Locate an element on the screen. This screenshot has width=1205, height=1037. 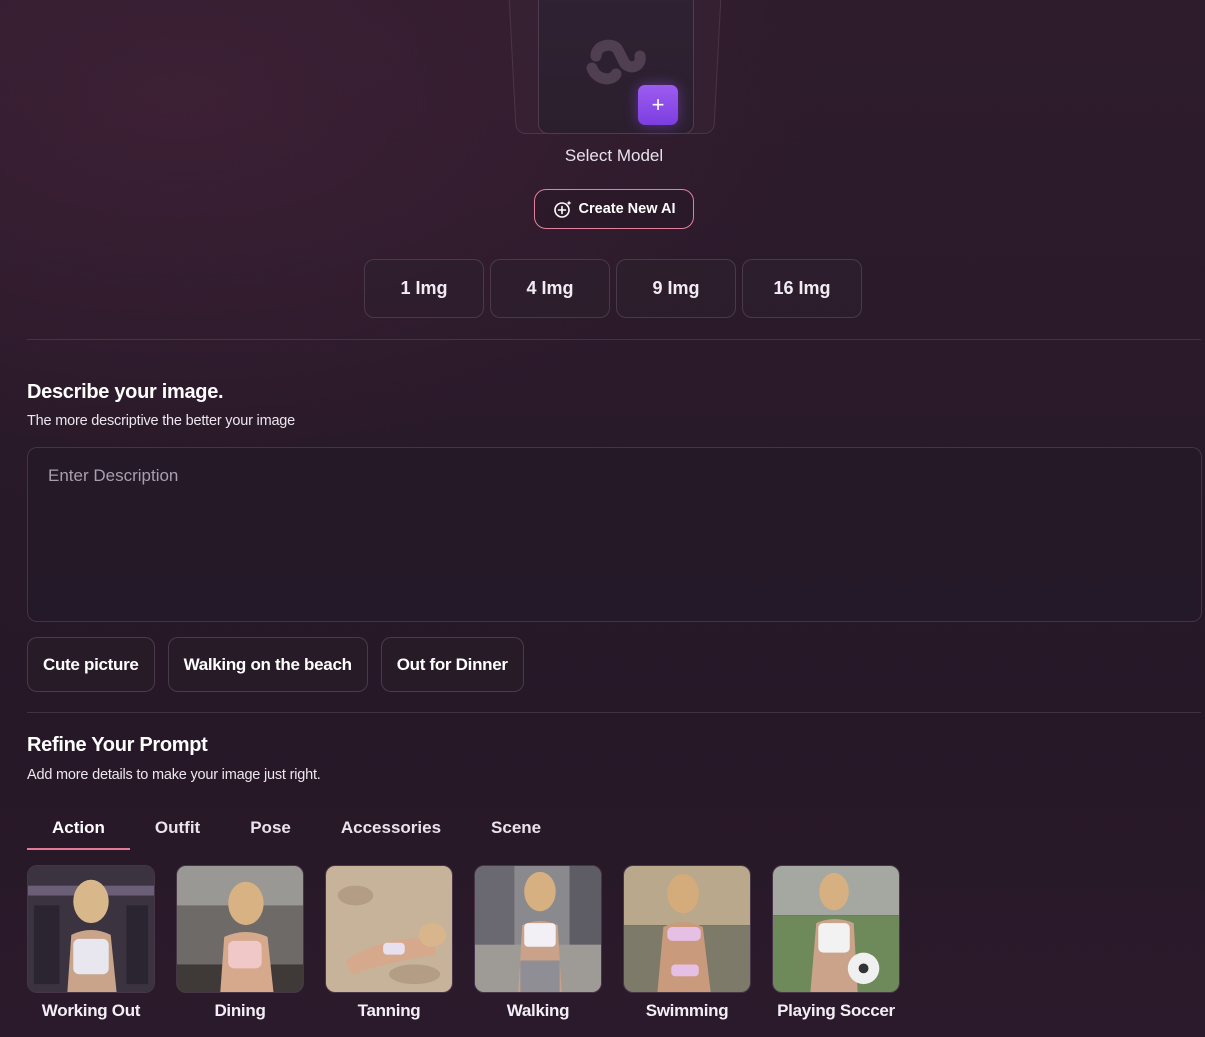
suggestion-chip: Cute picture is located at coordinates (91, 664).